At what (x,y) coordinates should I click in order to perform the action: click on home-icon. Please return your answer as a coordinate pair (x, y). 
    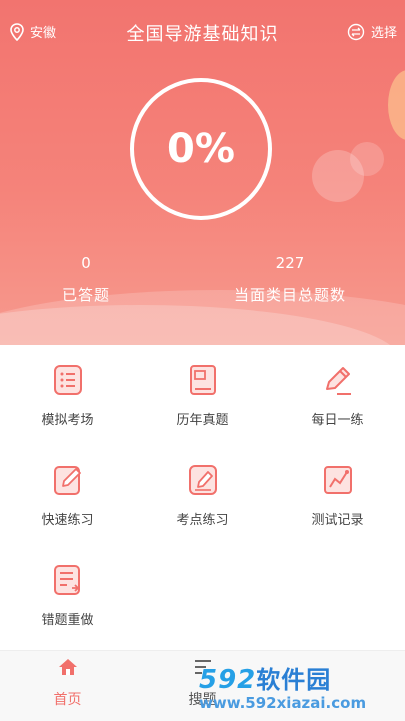
    Looking at the image, I should click on (67, 667).